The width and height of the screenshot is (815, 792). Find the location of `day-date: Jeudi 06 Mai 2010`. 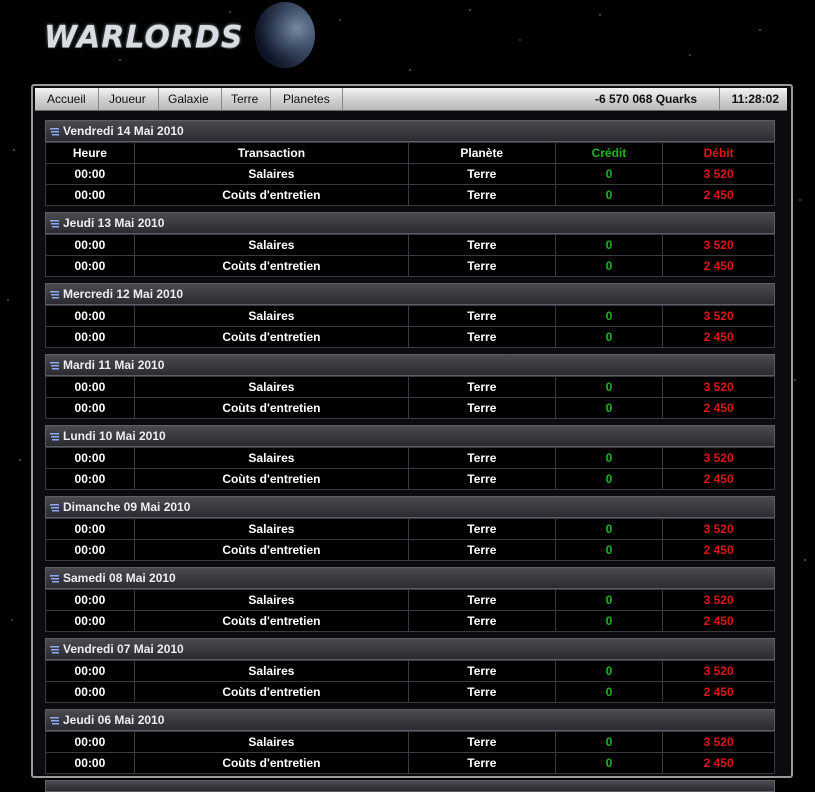

day-date: Jeudi 06 Mai 2010 is located at coordinates (114, 720).